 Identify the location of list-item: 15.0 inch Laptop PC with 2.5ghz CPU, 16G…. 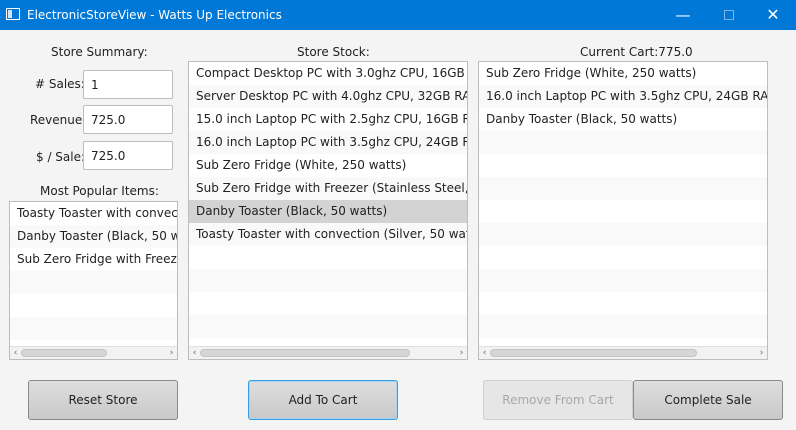
(328, 119).